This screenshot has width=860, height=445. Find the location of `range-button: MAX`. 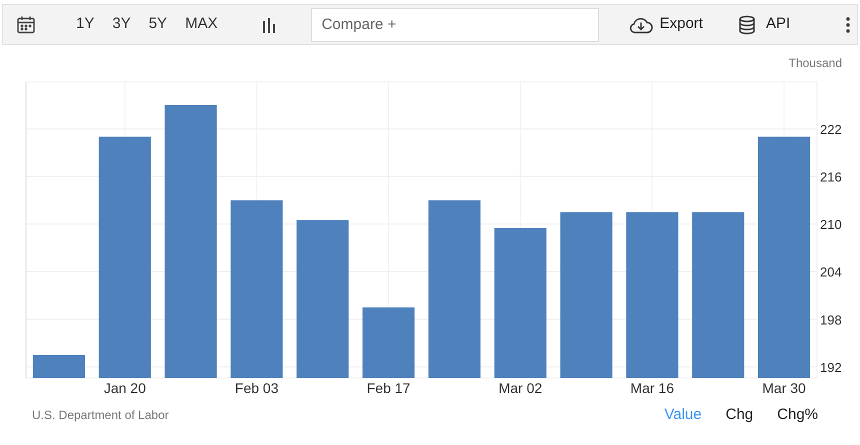

range-button: MAX is located at coordinates (201, 24).